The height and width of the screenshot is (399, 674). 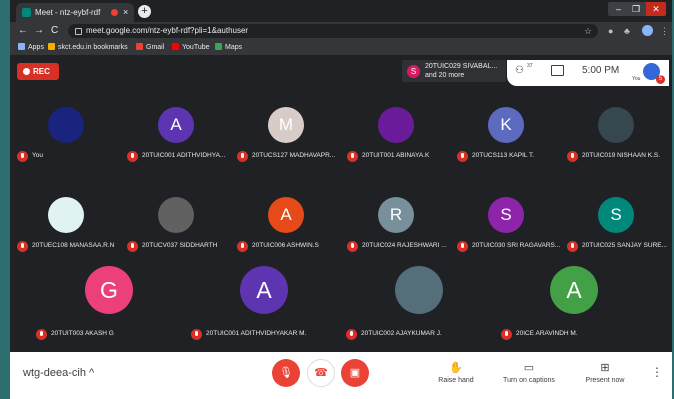 What do you see at coordinates (41, 71) in the screenshot?
I see `recording-label: REC` at bounding box center [41, 71].